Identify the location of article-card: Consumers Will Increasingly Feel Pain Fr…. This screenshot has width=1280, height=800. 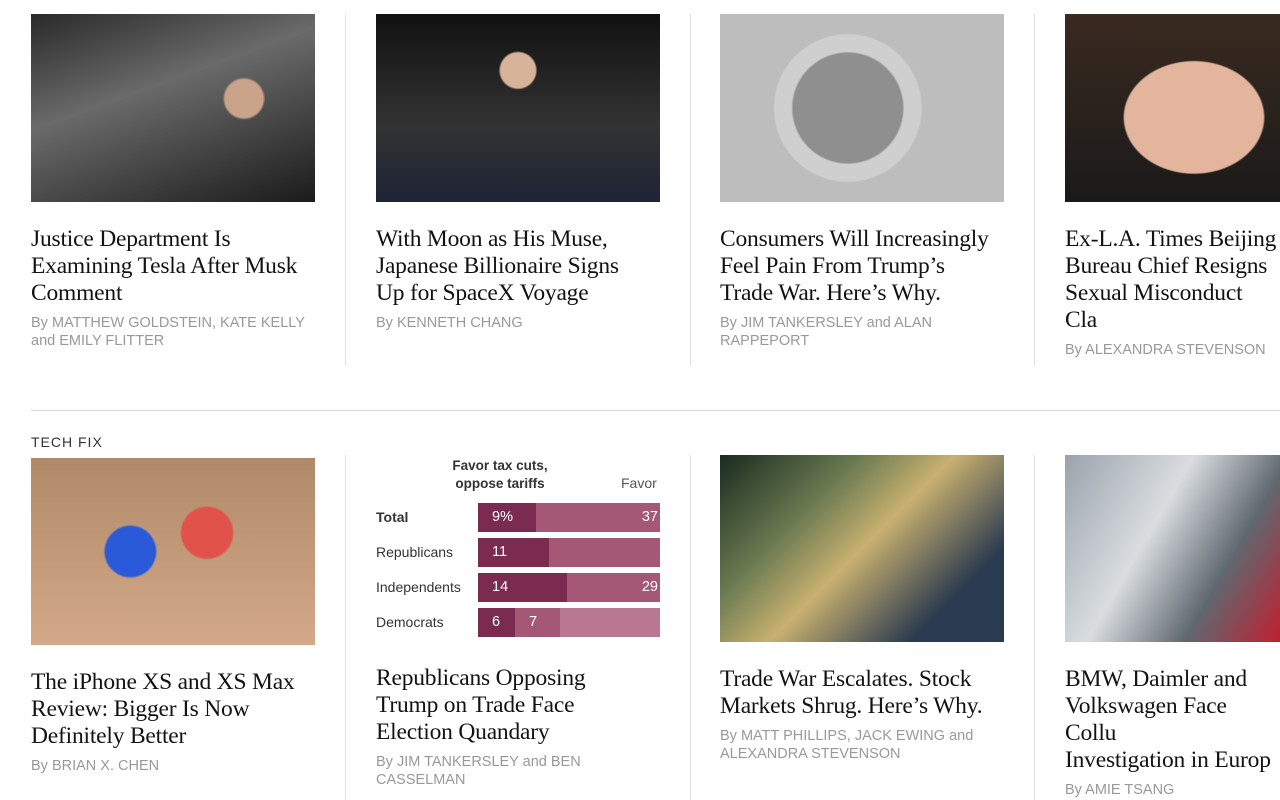
(862, 182).